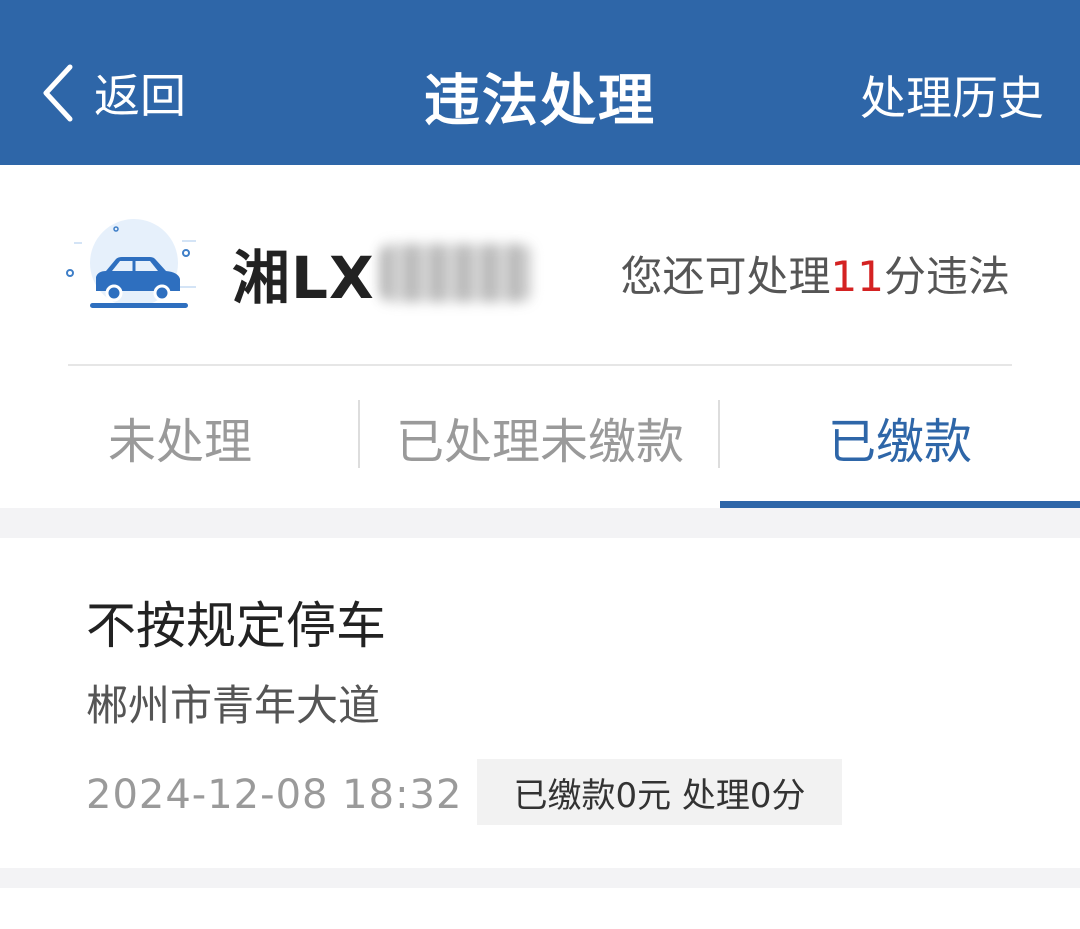 Image resolution: width=1080 pixels, height=929 pixels. Describe the element at coordinates (659, 792) in the screenshot. I see `status-badge: 已缴款0元 处理0分` at that location.